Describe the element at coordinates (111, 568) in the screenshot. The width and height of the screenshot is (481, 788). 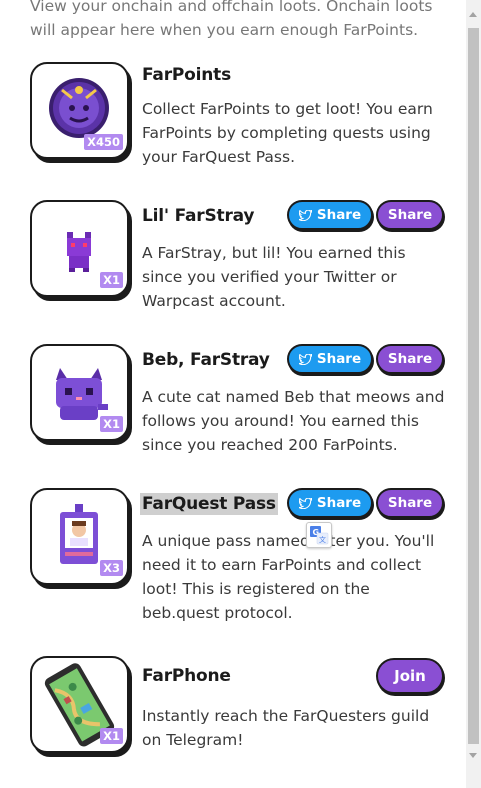
I see `quantity-badge: X3` at that location.